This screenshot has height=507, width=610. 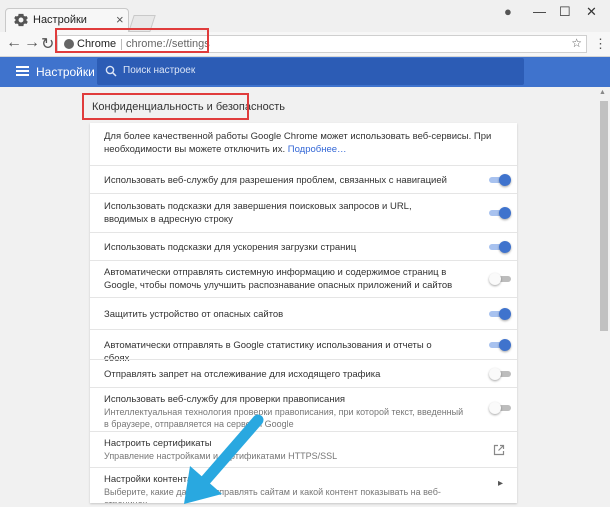 I want to click on maximize-button: ☐, so click(x=565, y=12).